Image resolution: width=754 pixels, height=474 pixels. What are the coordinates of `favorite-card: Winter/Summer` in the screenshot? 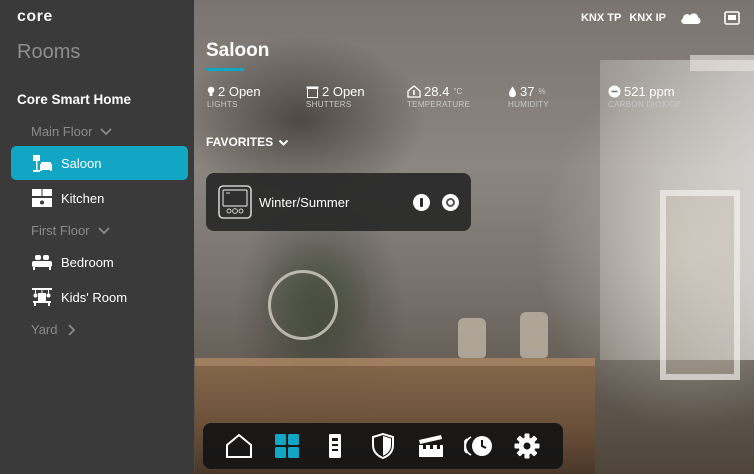 It's located at (338, 202).